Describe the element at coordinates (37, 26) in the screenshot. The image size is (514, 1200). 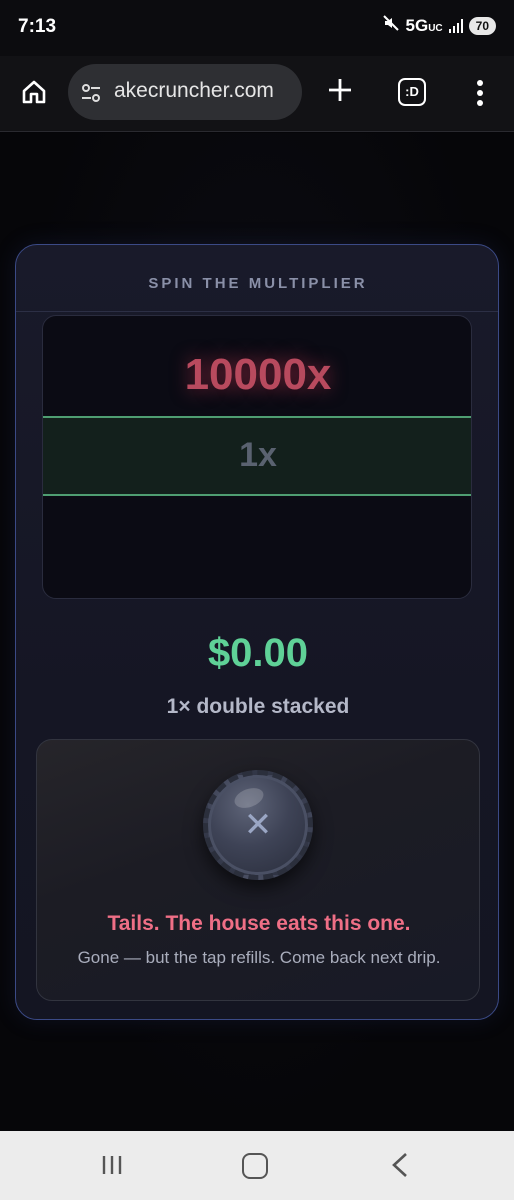
I see `status-time: 7:13` at that location.